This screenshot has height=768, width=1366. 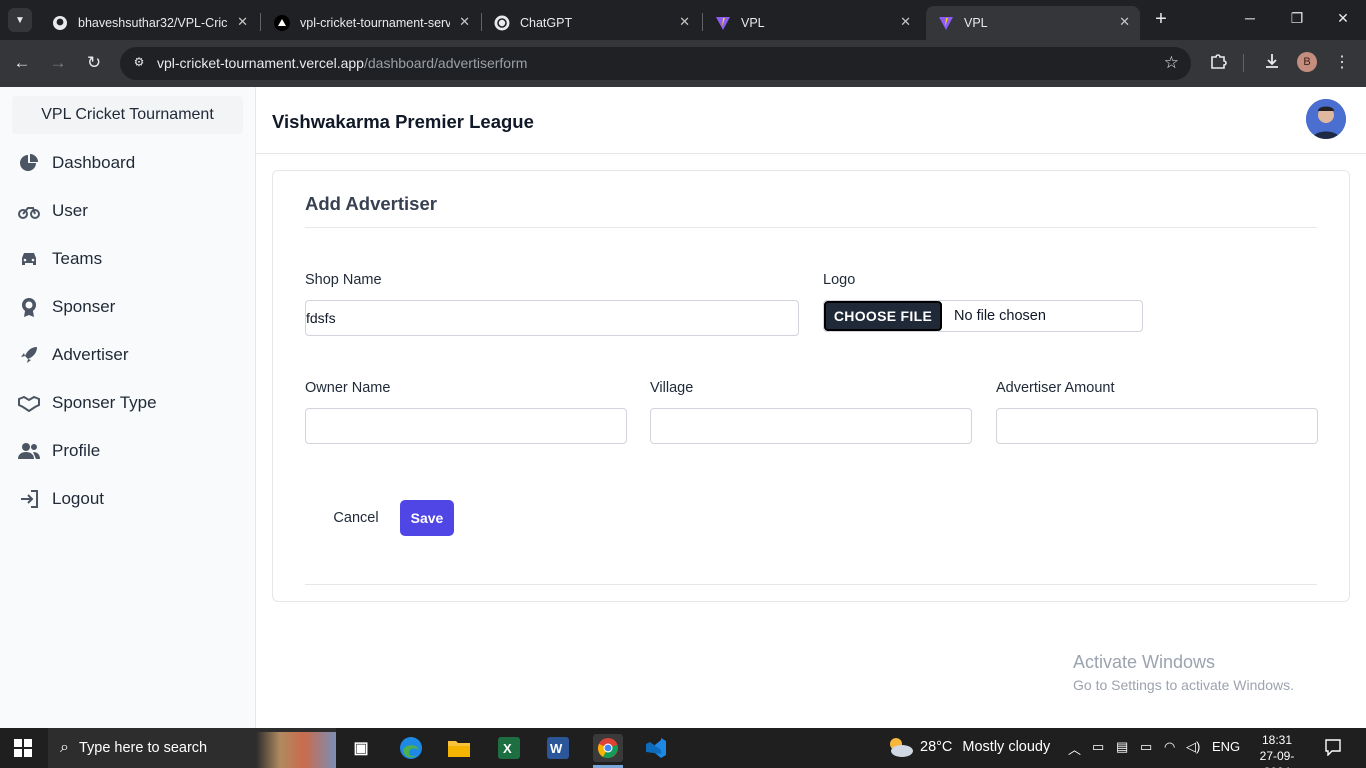 What do you see at coordinates (29, 211) in the screenshot?
I see `motorcycle-icon` at bounding box center [29, 211].